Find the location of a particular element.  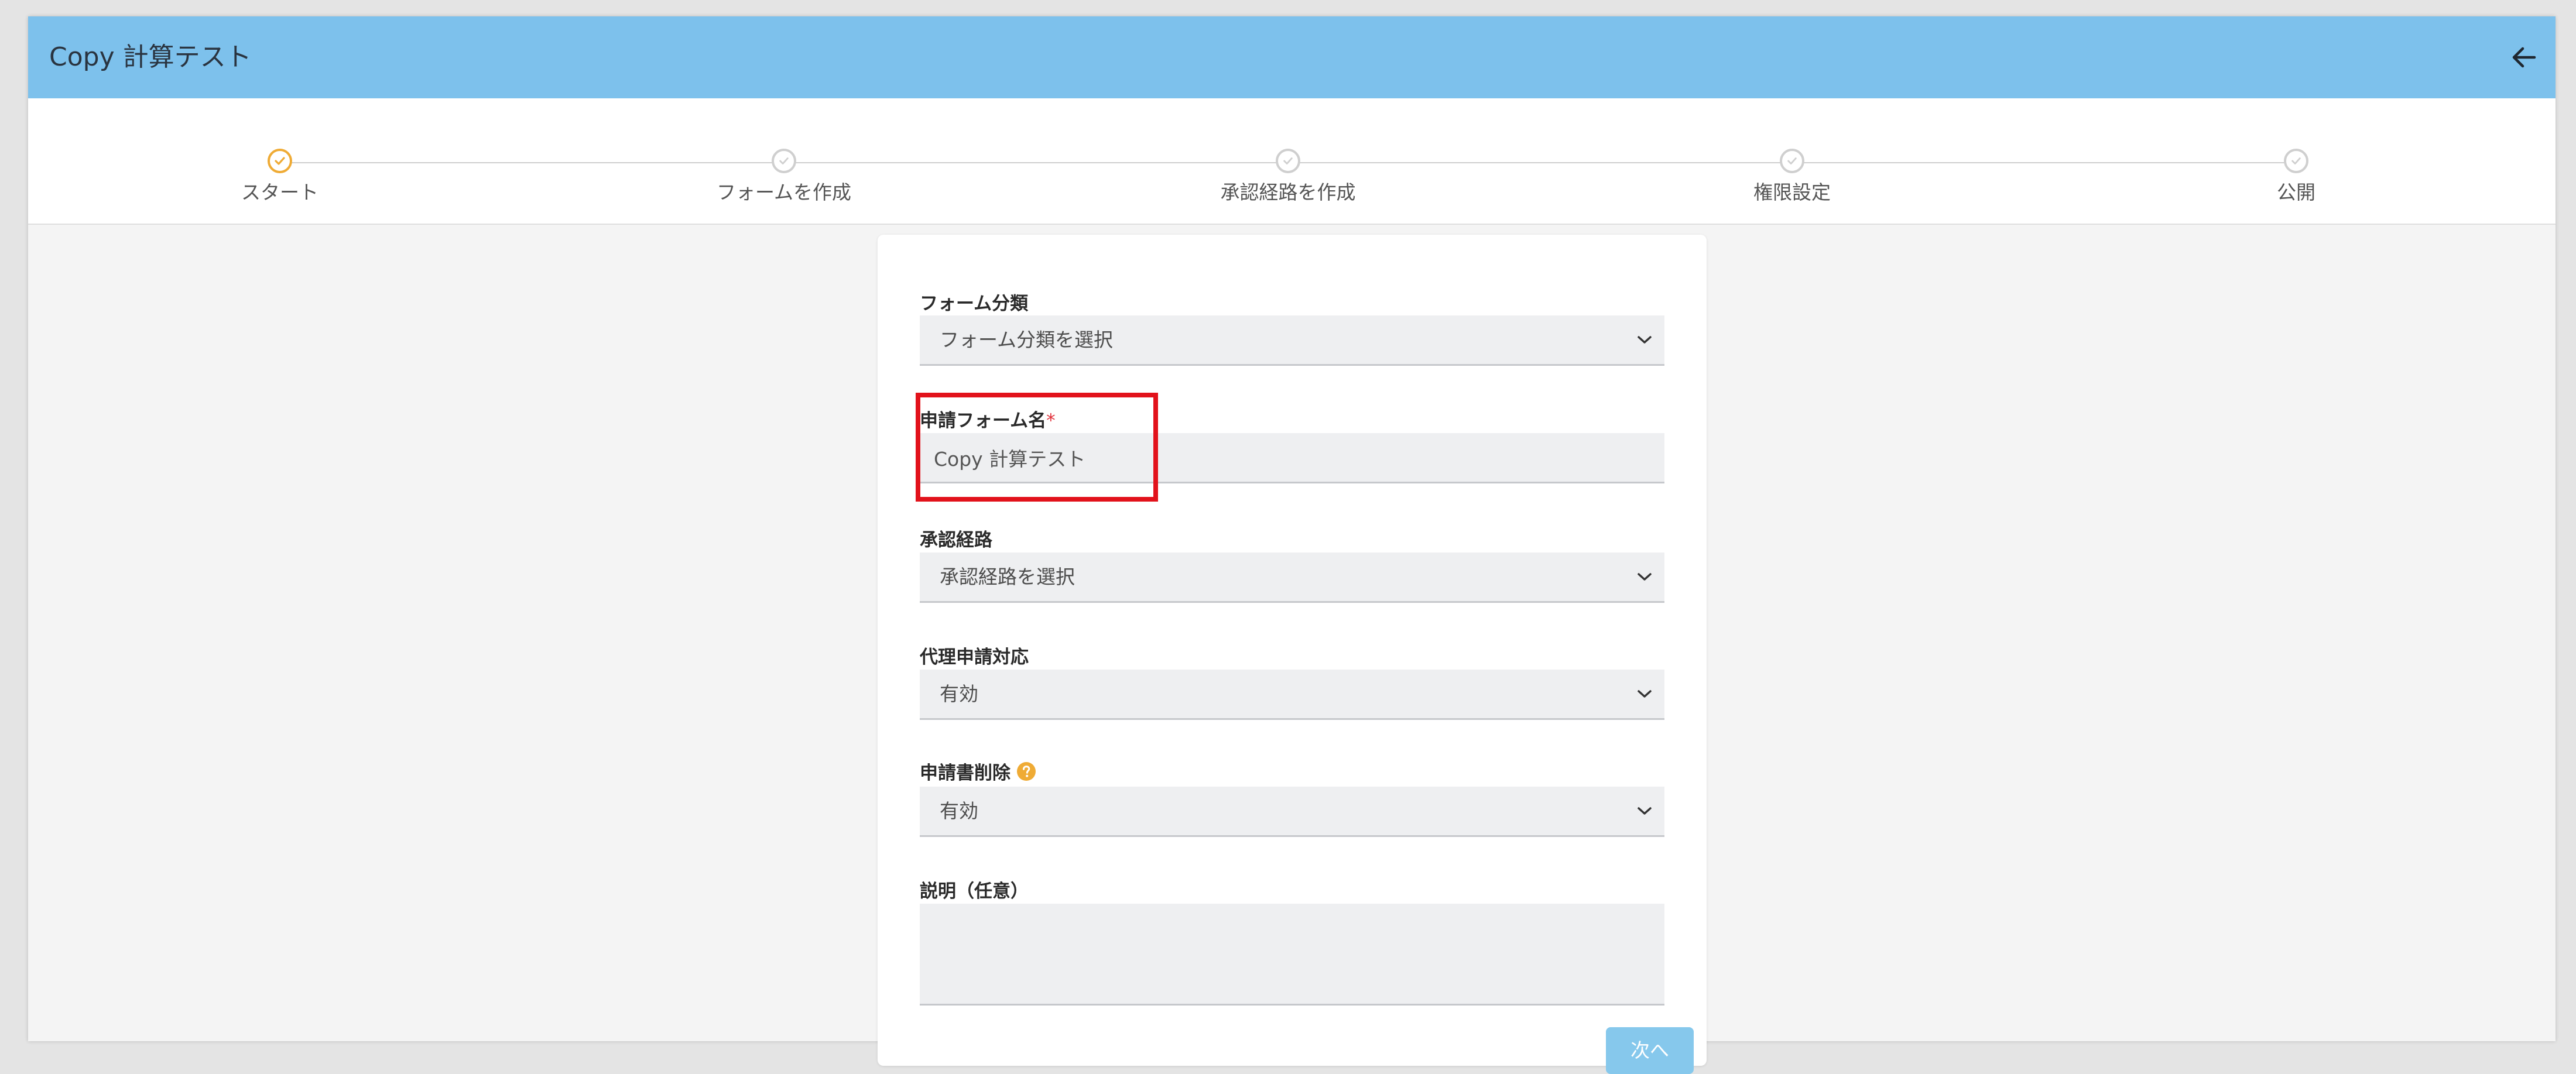

category-select-value: フォーム分類を選択 is located at coordinates (1027, 339).